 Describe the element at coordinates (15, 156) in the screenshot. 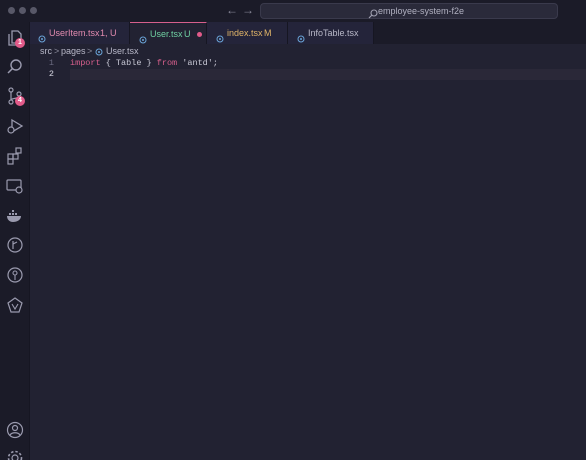

I see `extensions-icon` at that location.